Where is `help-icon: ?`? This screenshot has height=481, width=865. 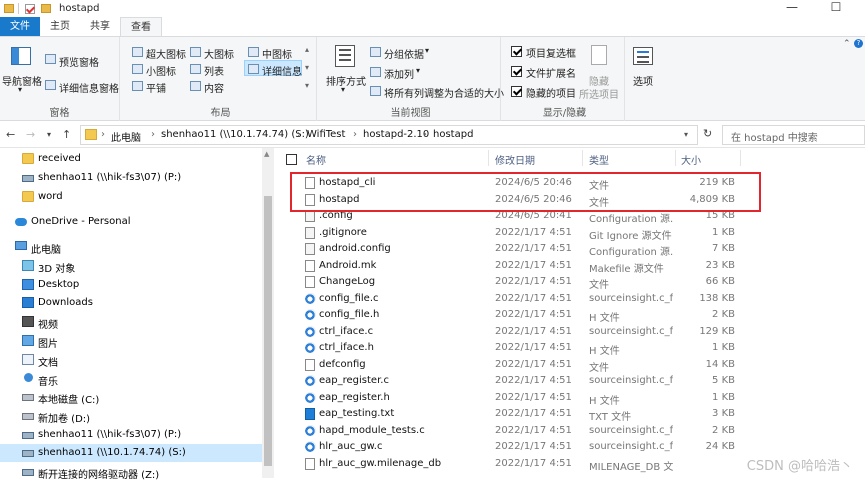 help-icon: ? is located at coordinates (858, 43).